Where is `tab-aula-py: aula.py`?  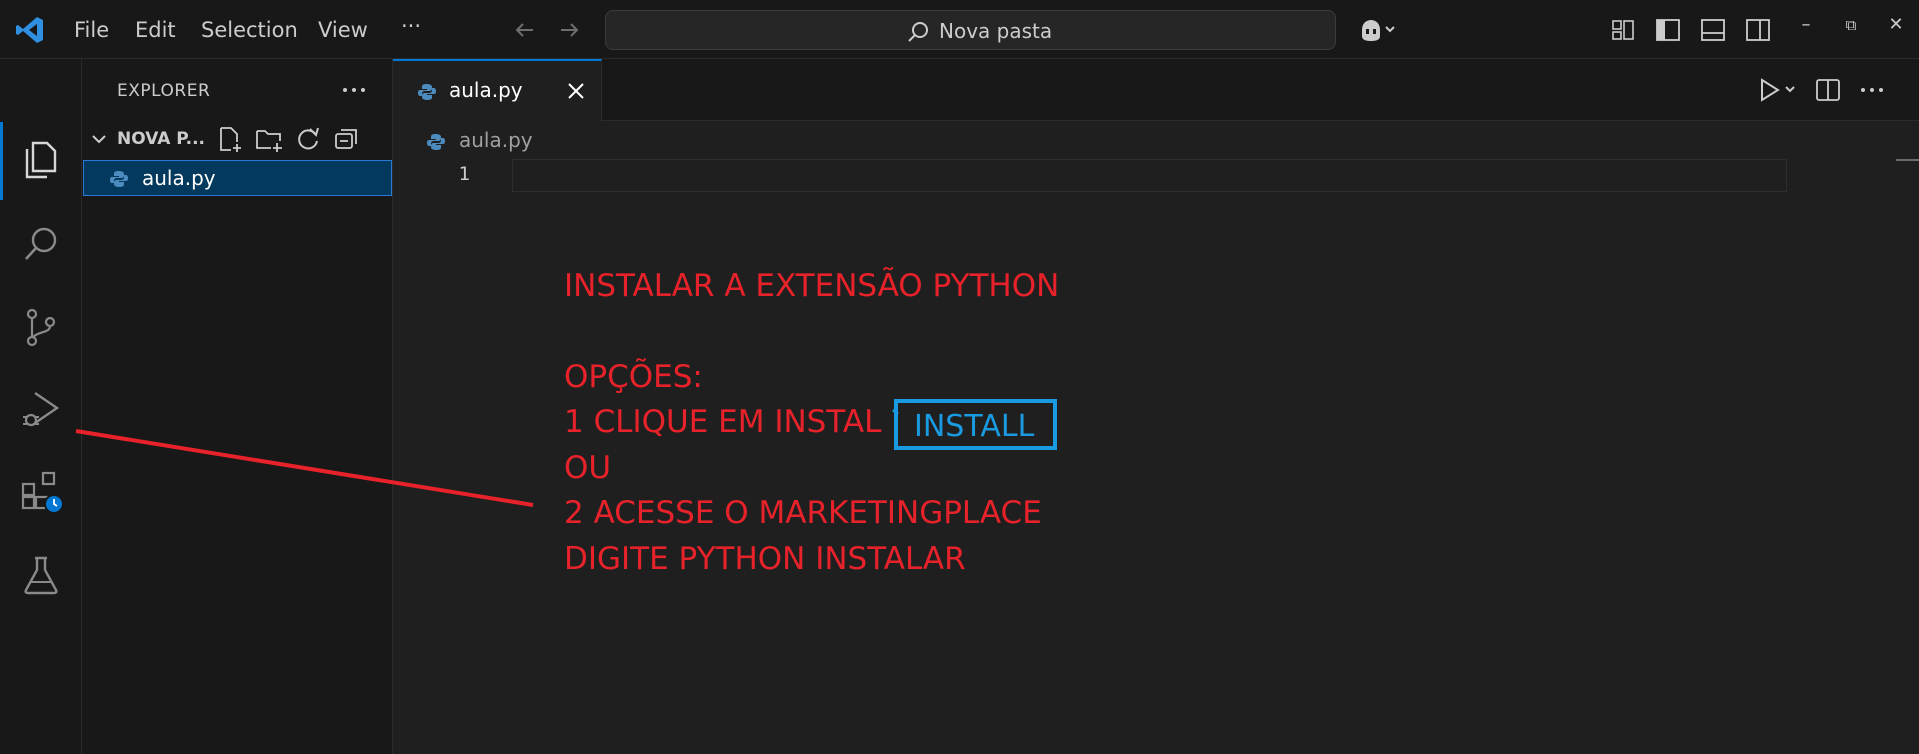
tab-aula-py: aula.py is located at coordinates (497, 90).